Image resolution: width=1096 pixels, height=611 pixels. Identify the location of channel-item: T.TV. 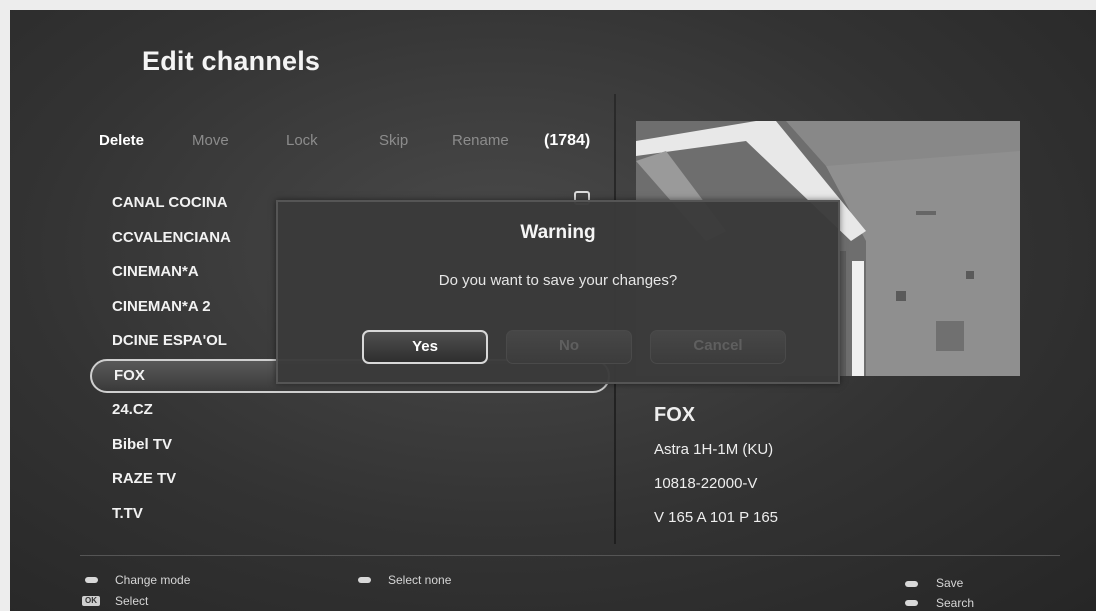
(350, 514).